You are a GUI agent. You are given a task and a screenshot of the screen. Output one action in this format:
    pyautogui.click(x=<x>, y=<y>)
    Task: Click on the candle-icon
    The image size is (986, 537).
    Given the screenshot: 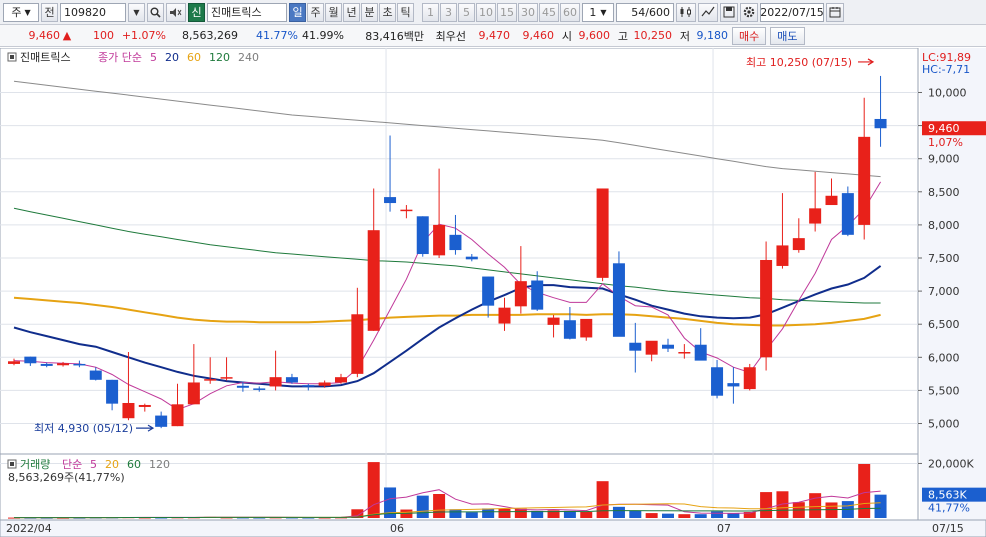 What is the action you would take?
    pyautogui.click(x=685, y=12)
    